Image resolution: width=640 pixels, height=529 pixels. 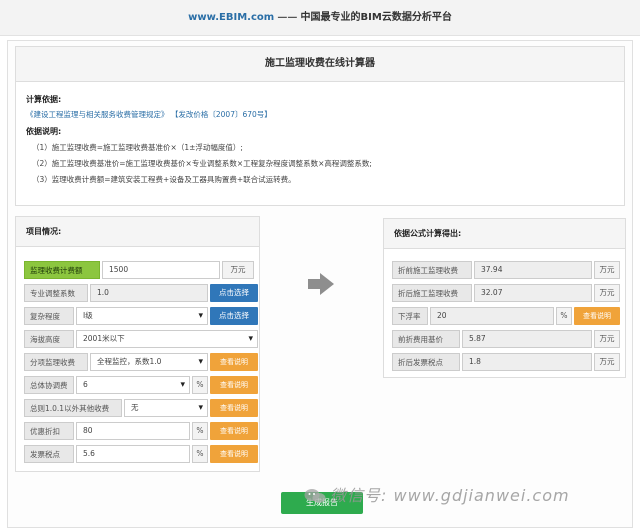 I want to click on after-row: 折后施工监理收费 32.07 万元, so click(x=506, y=293).